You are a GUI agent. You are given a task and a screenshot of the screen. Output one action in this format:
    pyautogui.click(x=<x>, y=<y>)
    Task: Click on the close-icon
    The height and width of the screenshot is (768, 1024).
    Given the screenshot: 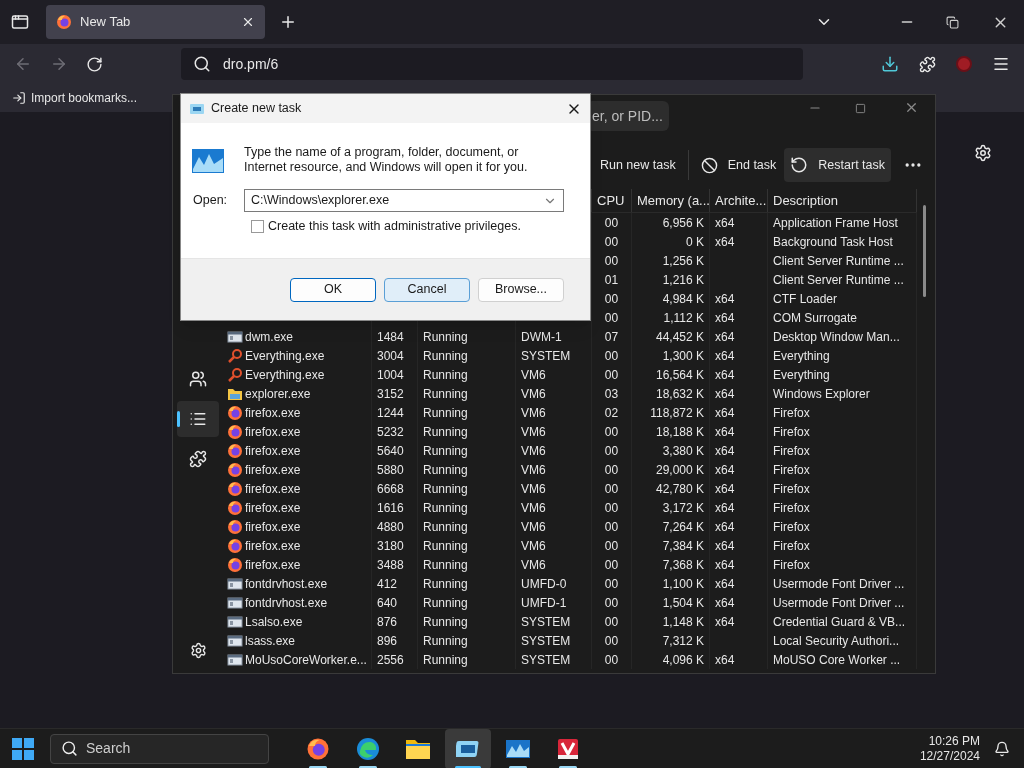 What is the action you would take?
    pyautogui.click(x=248, y=22)
    